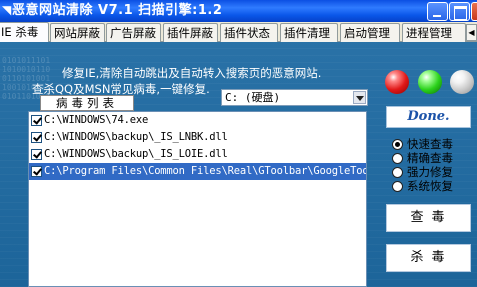 Image resolution: width=477 pixels, height=287 pixels. Describe the element at coordinates (192, 73) in the screenshot. I see `description-line-1: 修复IE,清除自动跳出及自动转入搜索页的恶意网站.` at that location.